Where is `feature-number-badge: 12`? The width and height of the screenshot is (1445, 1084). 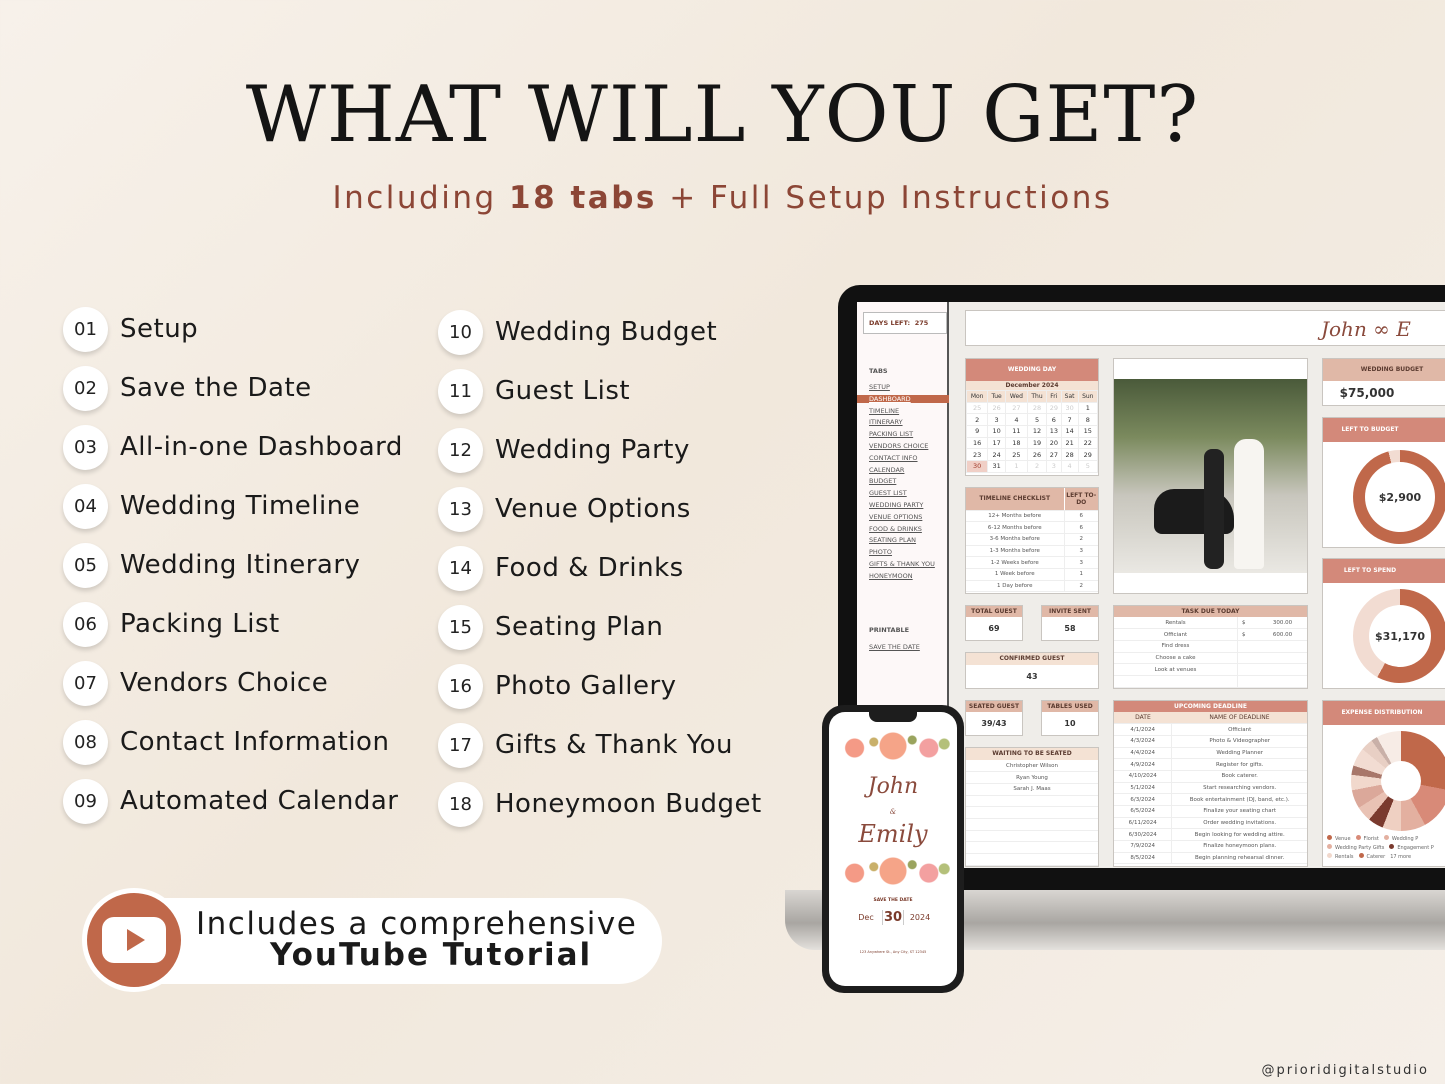 feature-number-badge: 12 is located at coordinates (460, 450).